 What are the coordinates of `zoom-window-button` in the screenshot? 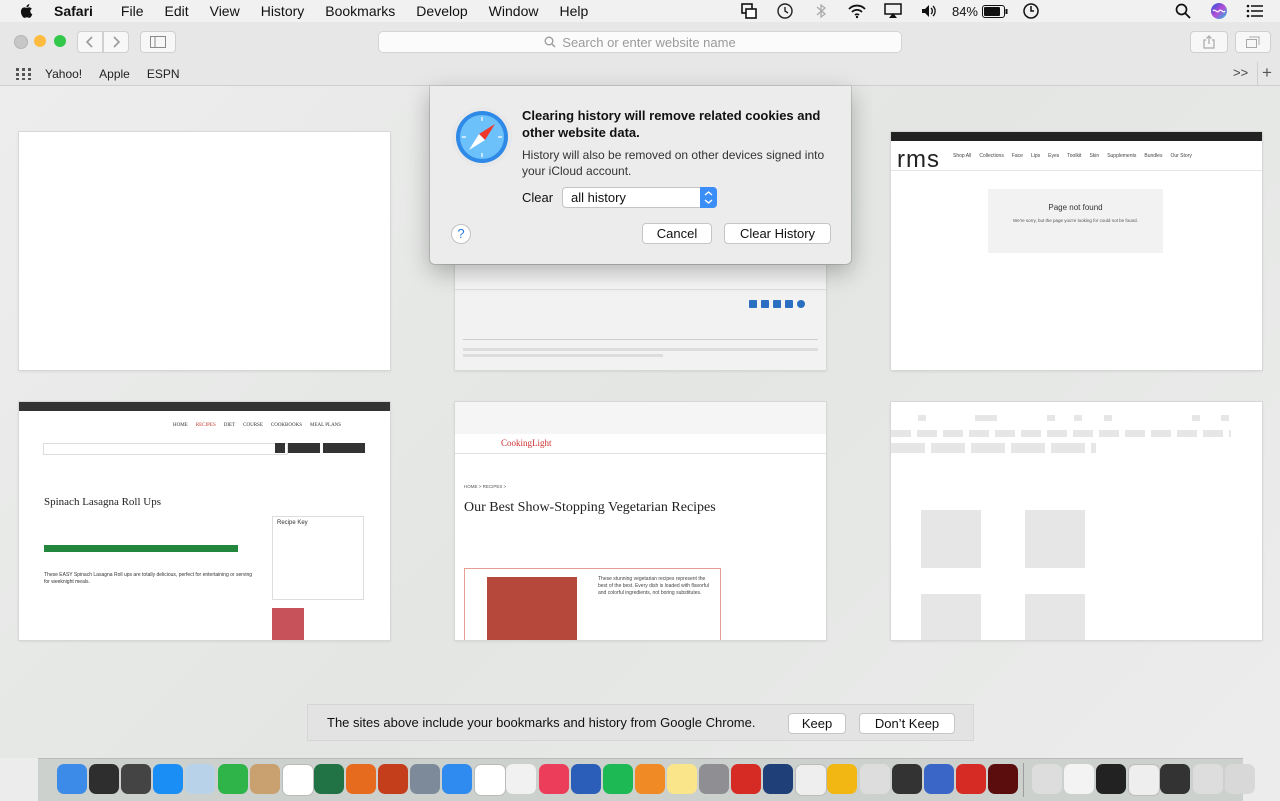 It's located at (60, 41).